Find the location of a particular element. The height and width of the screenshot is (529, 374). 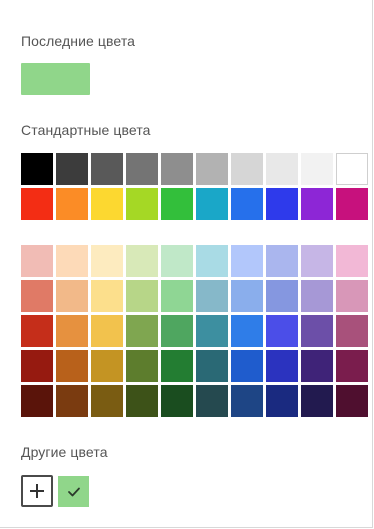

plus-icon is located at coordinates (37, 491).